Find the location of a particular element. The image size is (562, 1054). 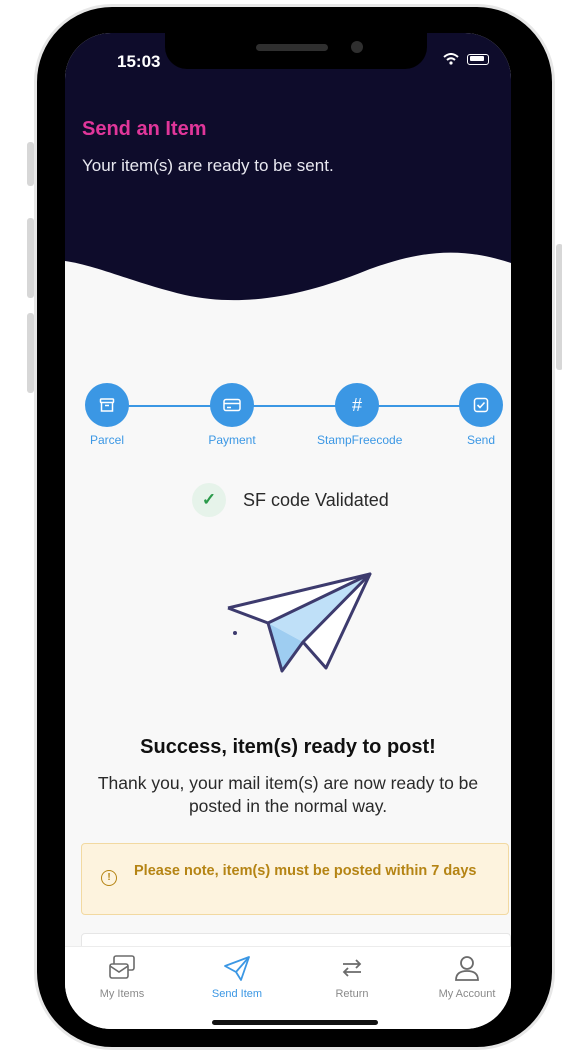

tab-label: Return is located at coordinates (352, 994).